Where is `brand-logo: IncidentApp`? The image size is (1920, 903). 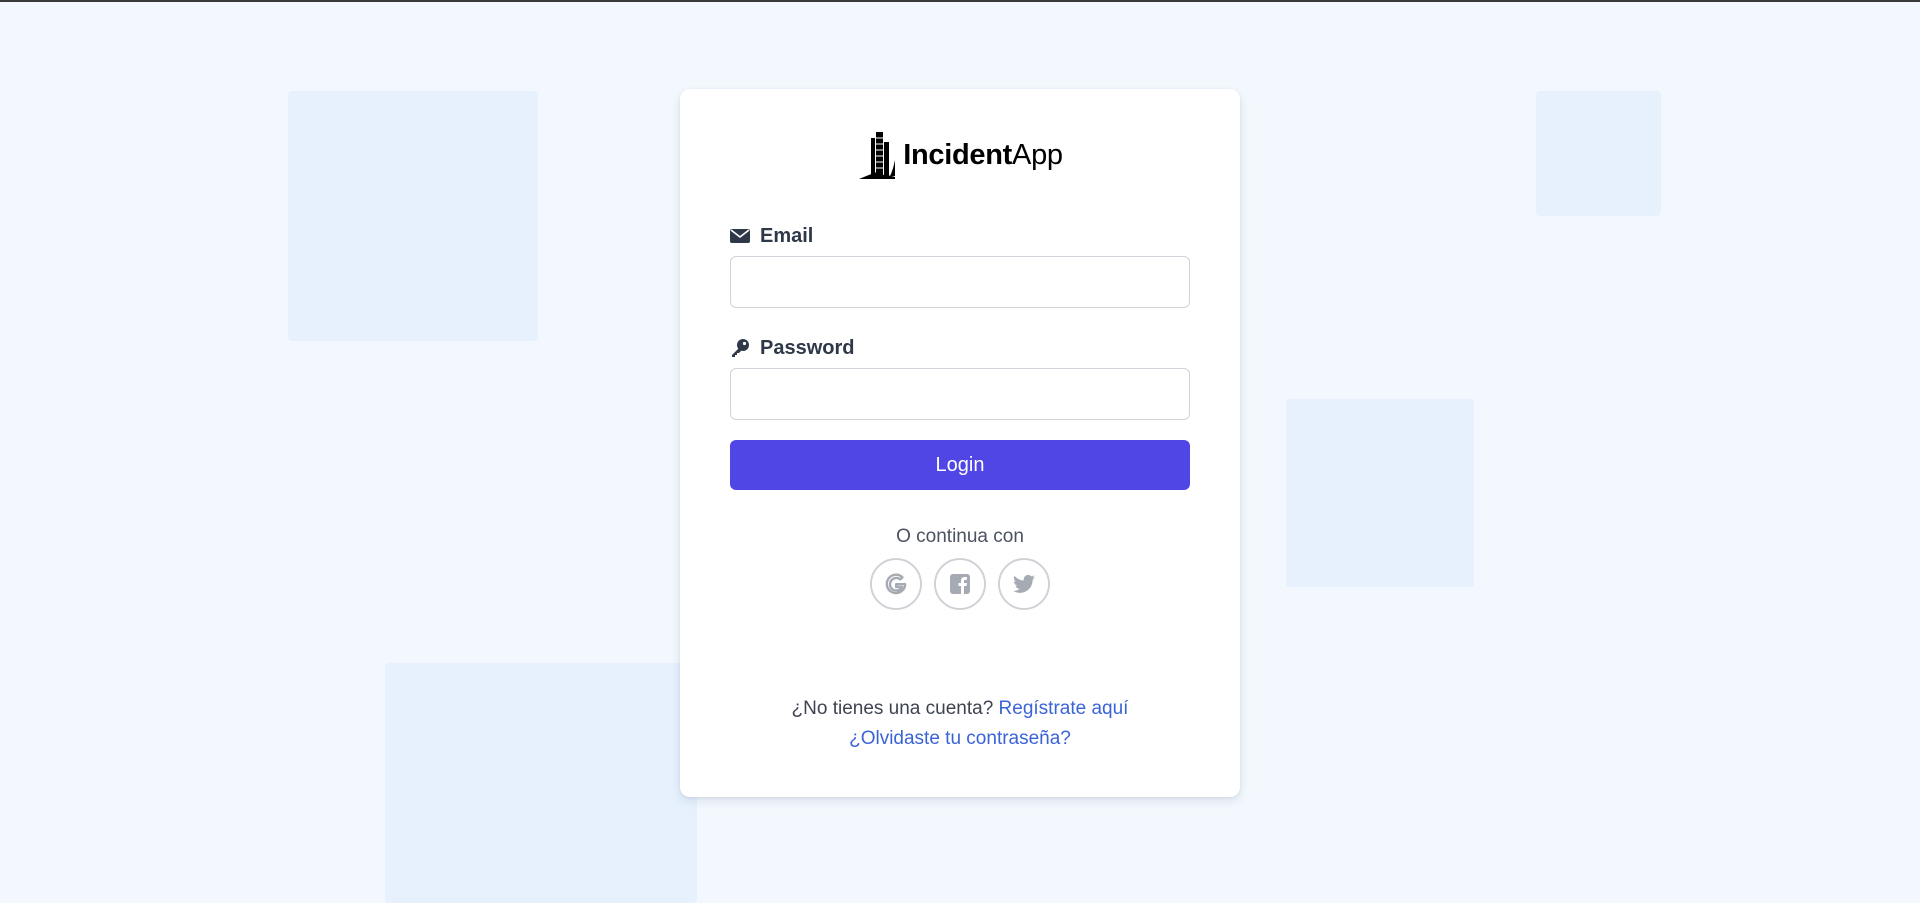 brand-logo: IncidentApp is located at coordinates (960, 155).